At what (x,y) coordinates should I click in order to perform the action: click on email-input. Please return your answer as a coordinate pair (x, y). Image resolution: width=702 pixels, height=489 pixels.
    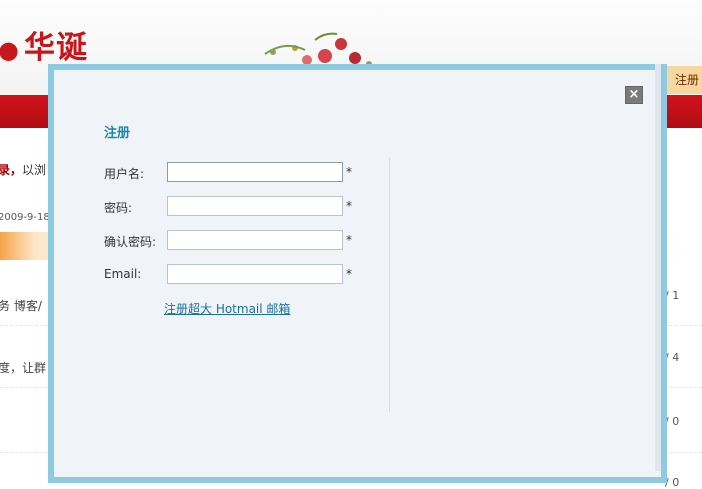
    Looking at the image, I should click on (255, 274).